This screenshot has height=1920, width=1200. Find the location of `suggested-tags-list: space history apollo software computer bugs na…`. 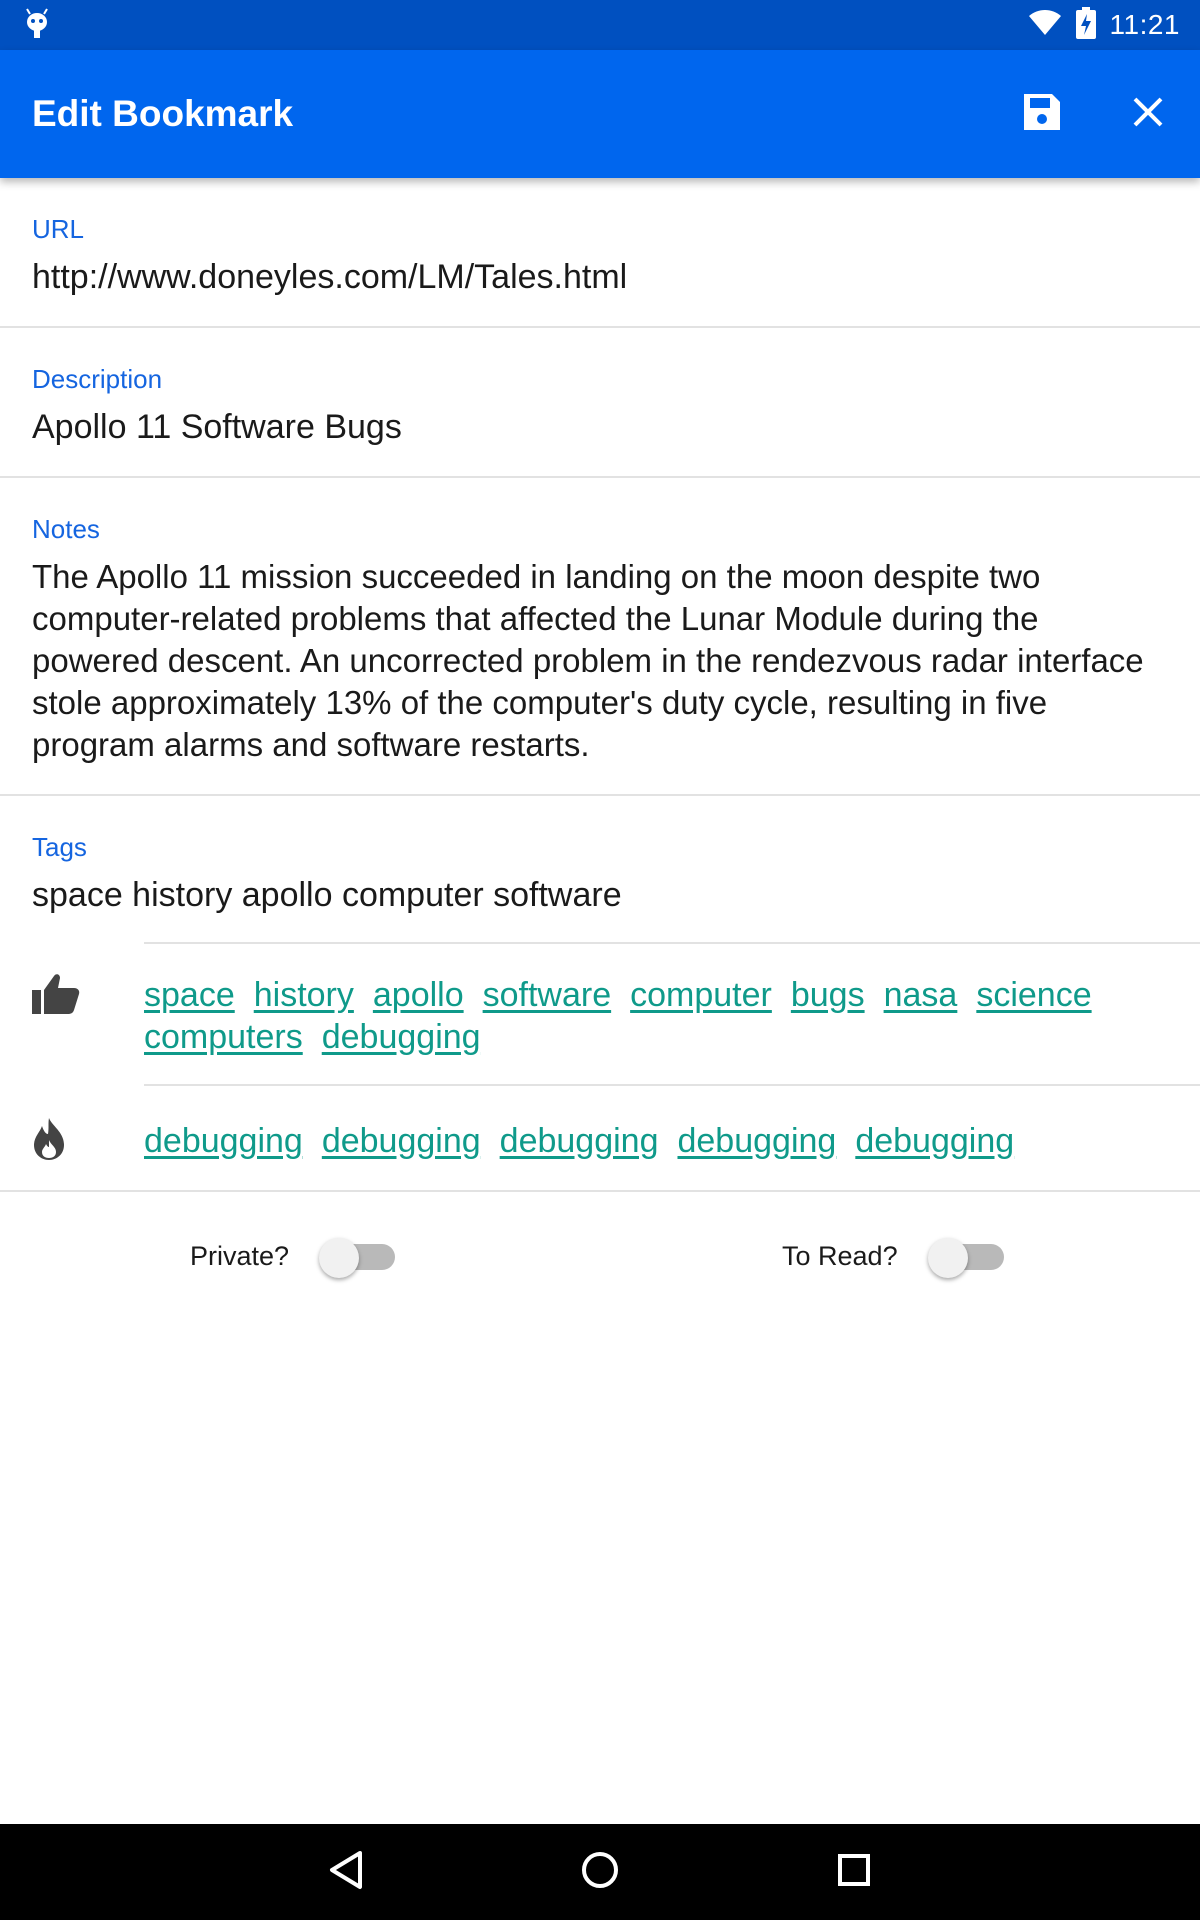

suggested-tags-list: space history apollo software computer bugs na… is located at coordinates (672, 1013).